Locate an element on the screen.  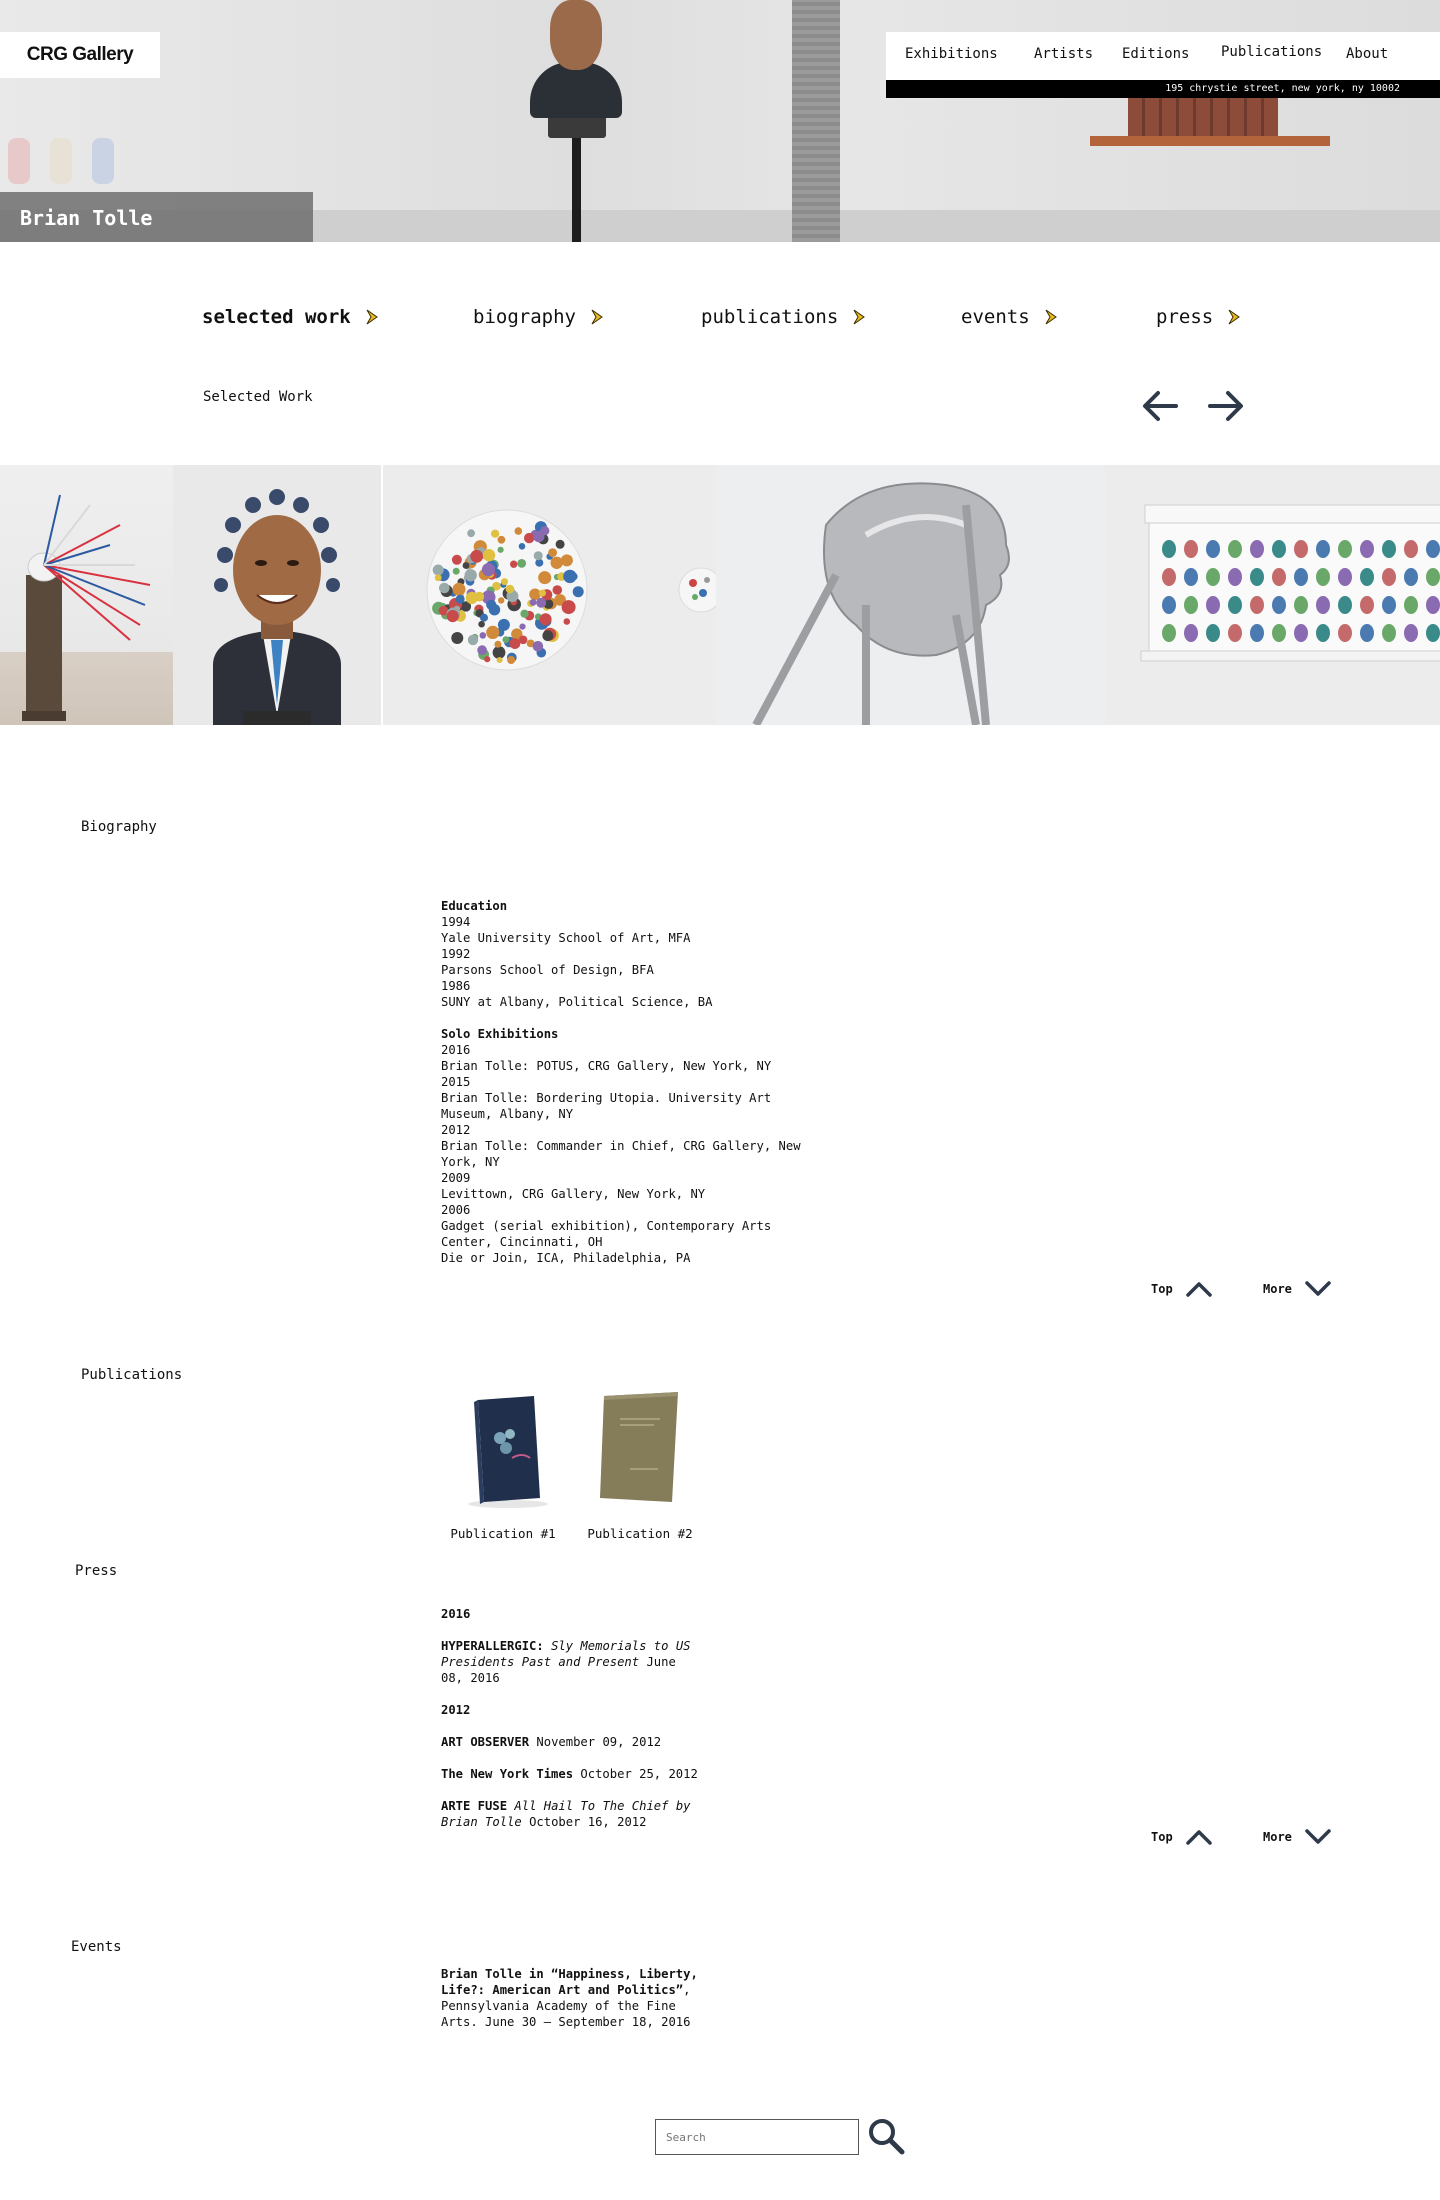
nav-about: About is located at coordinates (1367, 54).